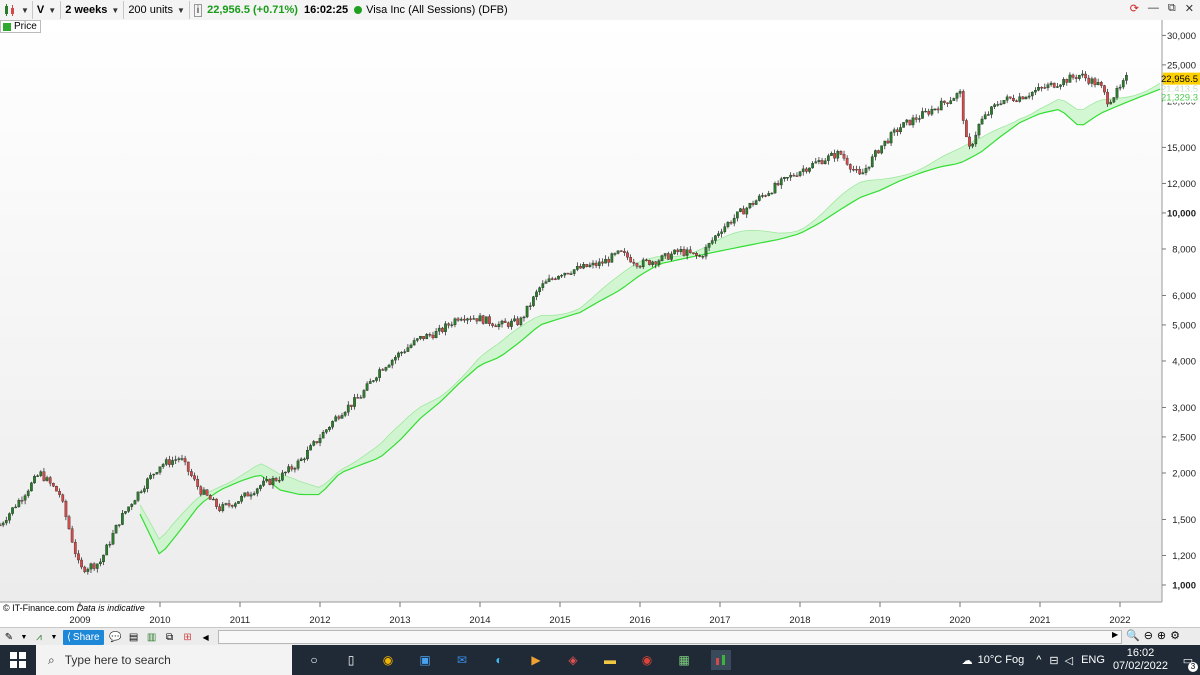  What do you see at coordinates (1115, 634) in the screenshot?
I see `scroll-right-icon: ▶` at bounding box center [1115, 634].